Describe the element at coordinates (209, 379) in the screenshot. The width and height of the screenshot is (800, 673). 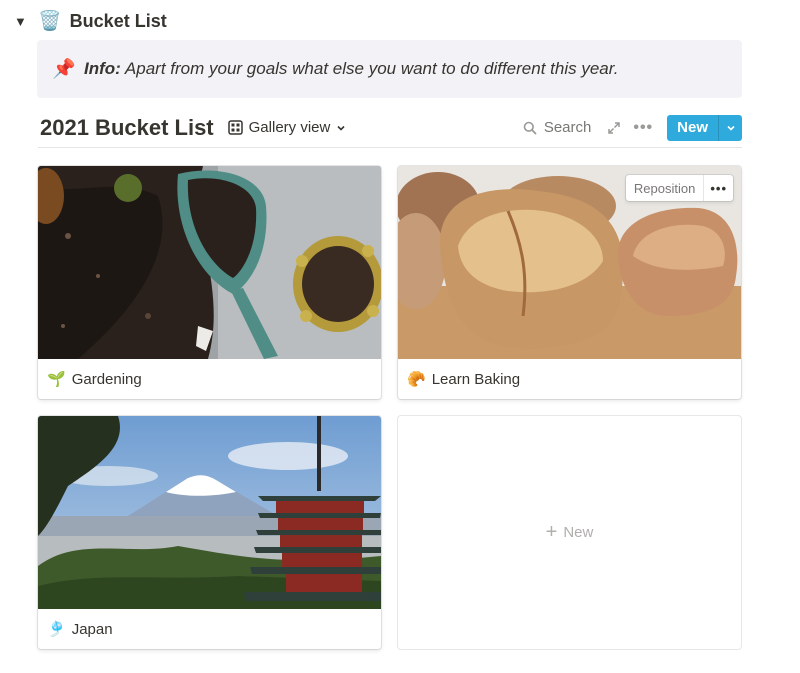
I see `card-label: 🌱 Gardening` at that location.